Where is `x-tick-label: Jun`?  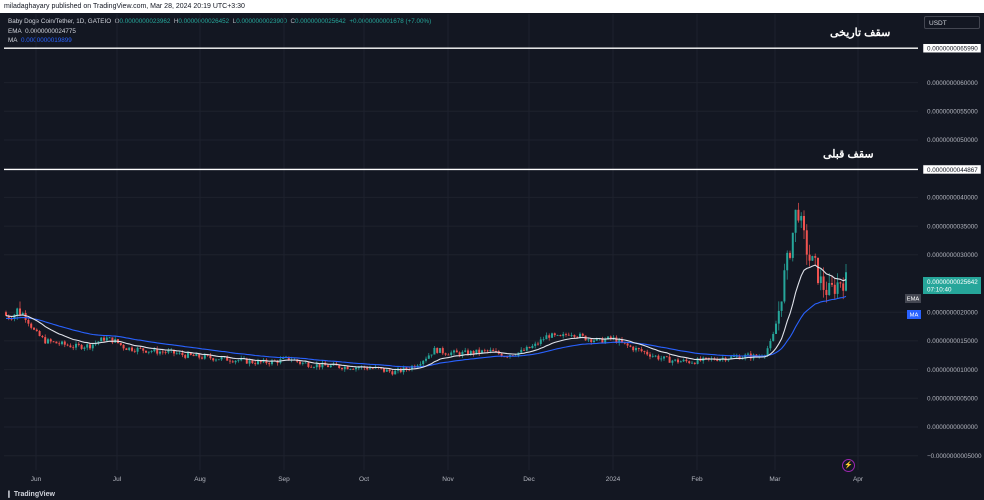 x-tick-label: Jun is located at coordinates (36, 479).